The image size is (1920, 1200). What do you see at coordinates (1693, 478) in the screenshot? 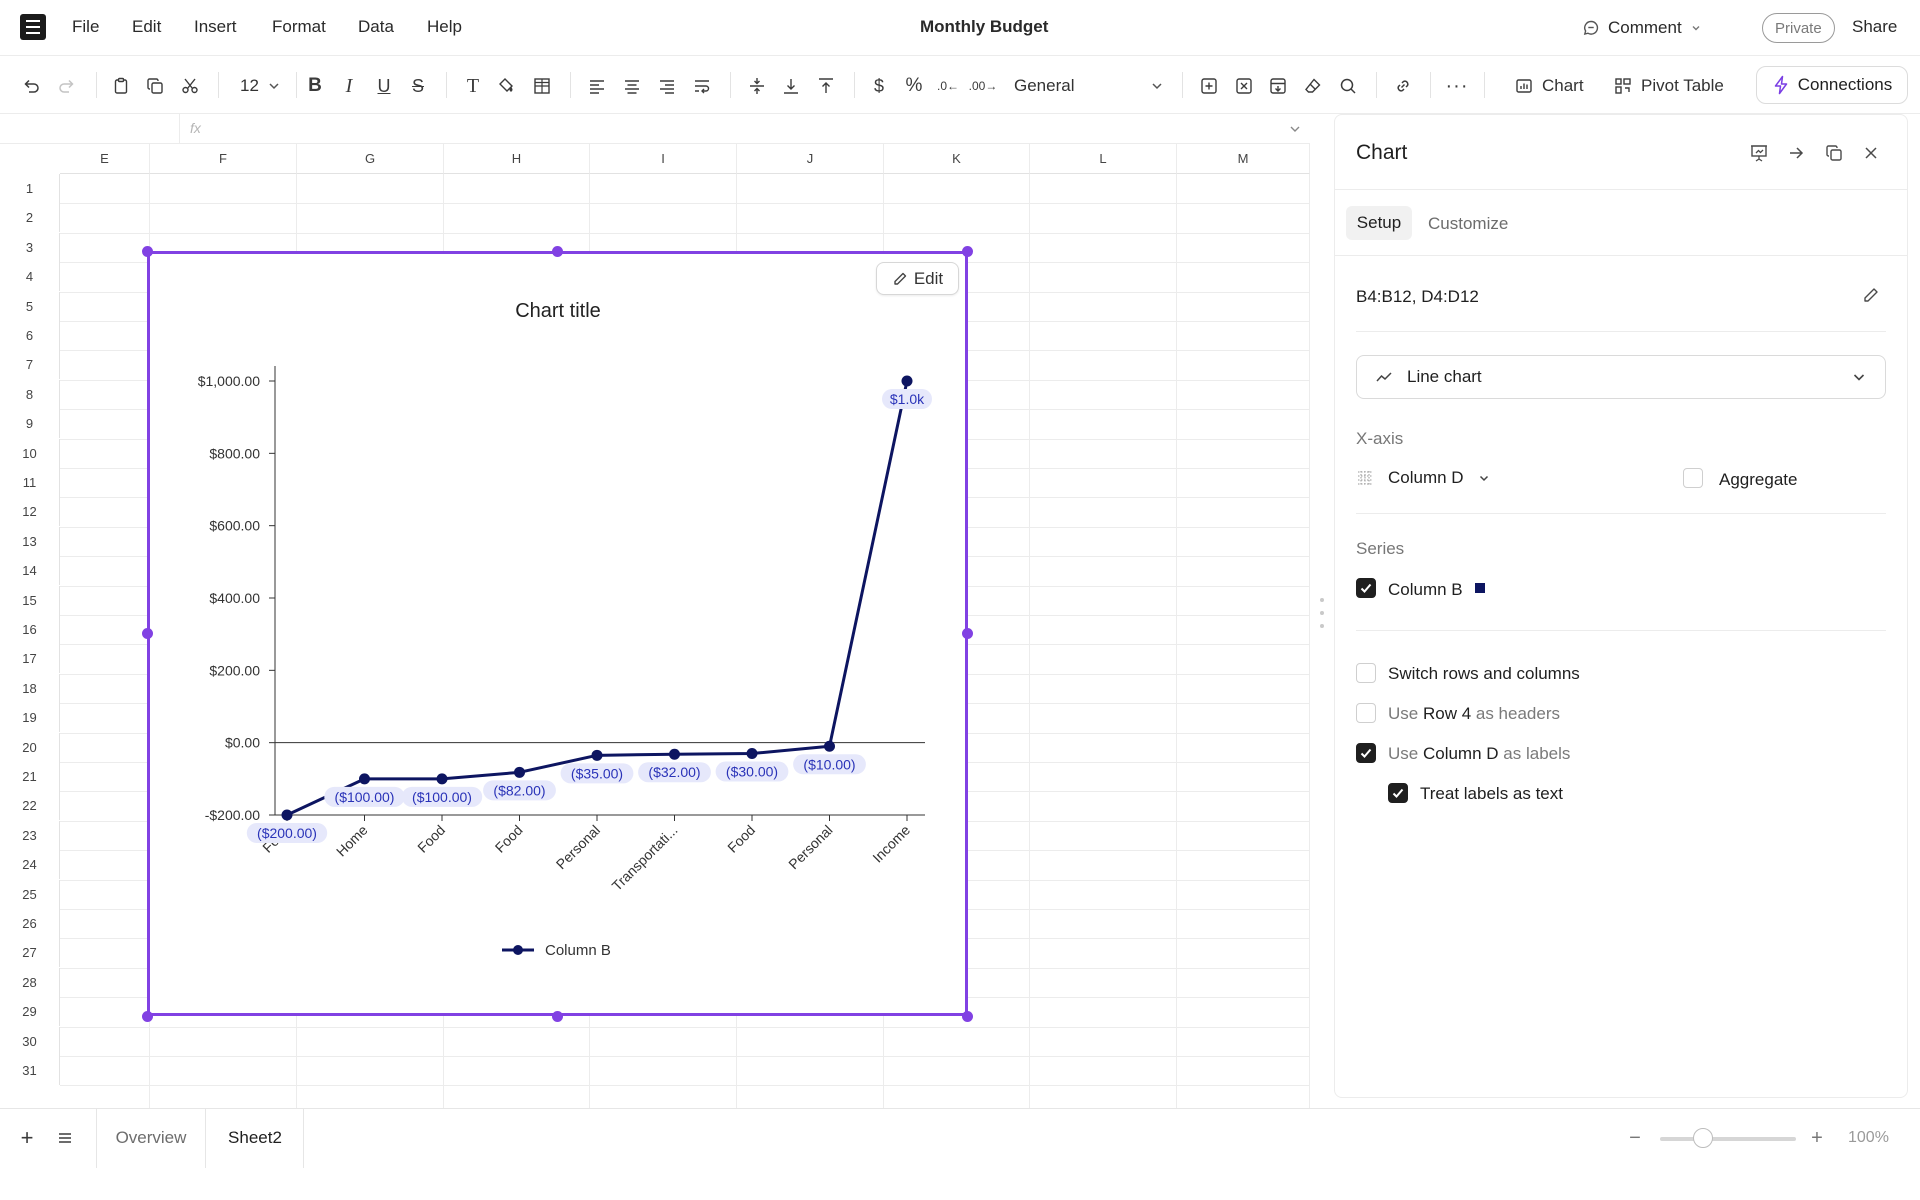
I see `aggregate-checkbox` at bounding box center [1693, 478].